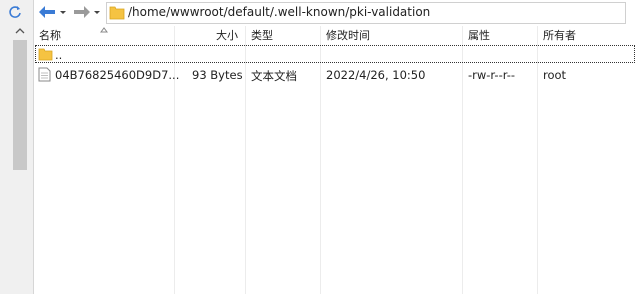 The height and width of the screenshot is (294, 640). I want to click on scroll-up-icon, so click(20, 31).